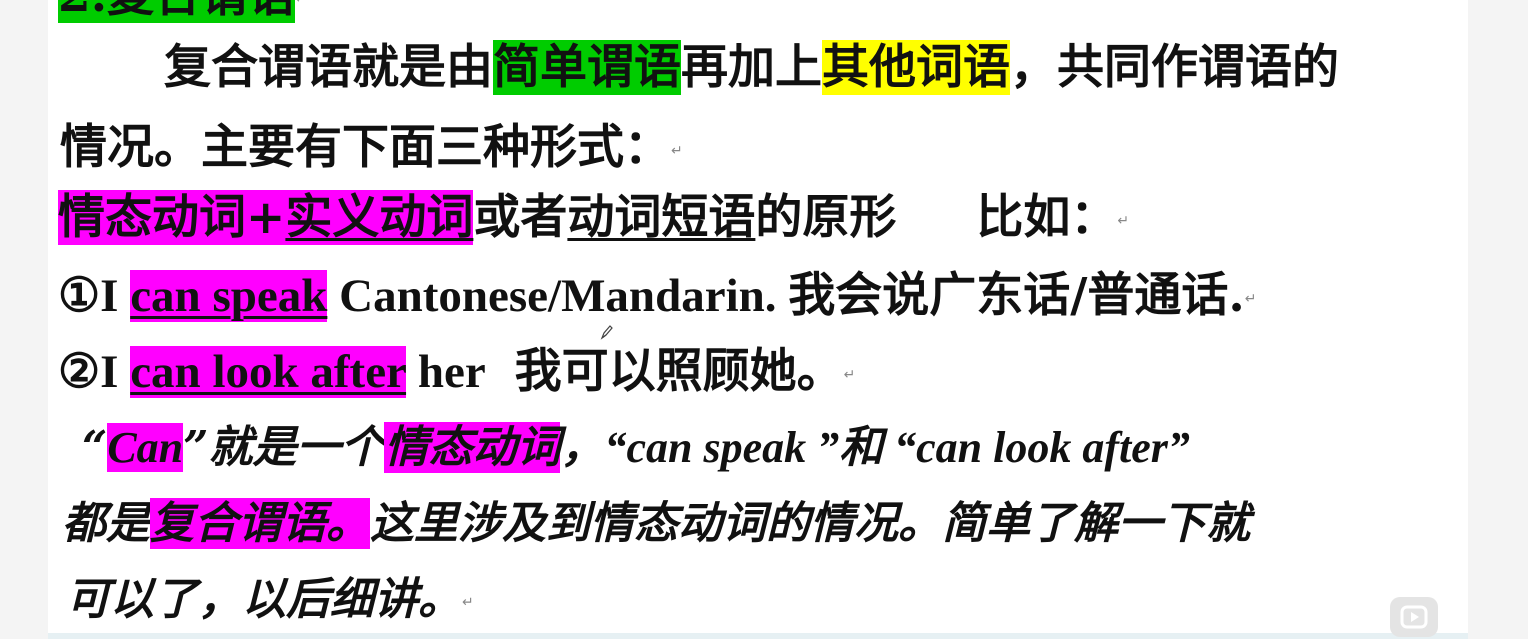 This screenshot has height=639, width=1528. I want to click on verb-phrase-underlined: 动词短语, so click(661, 217).